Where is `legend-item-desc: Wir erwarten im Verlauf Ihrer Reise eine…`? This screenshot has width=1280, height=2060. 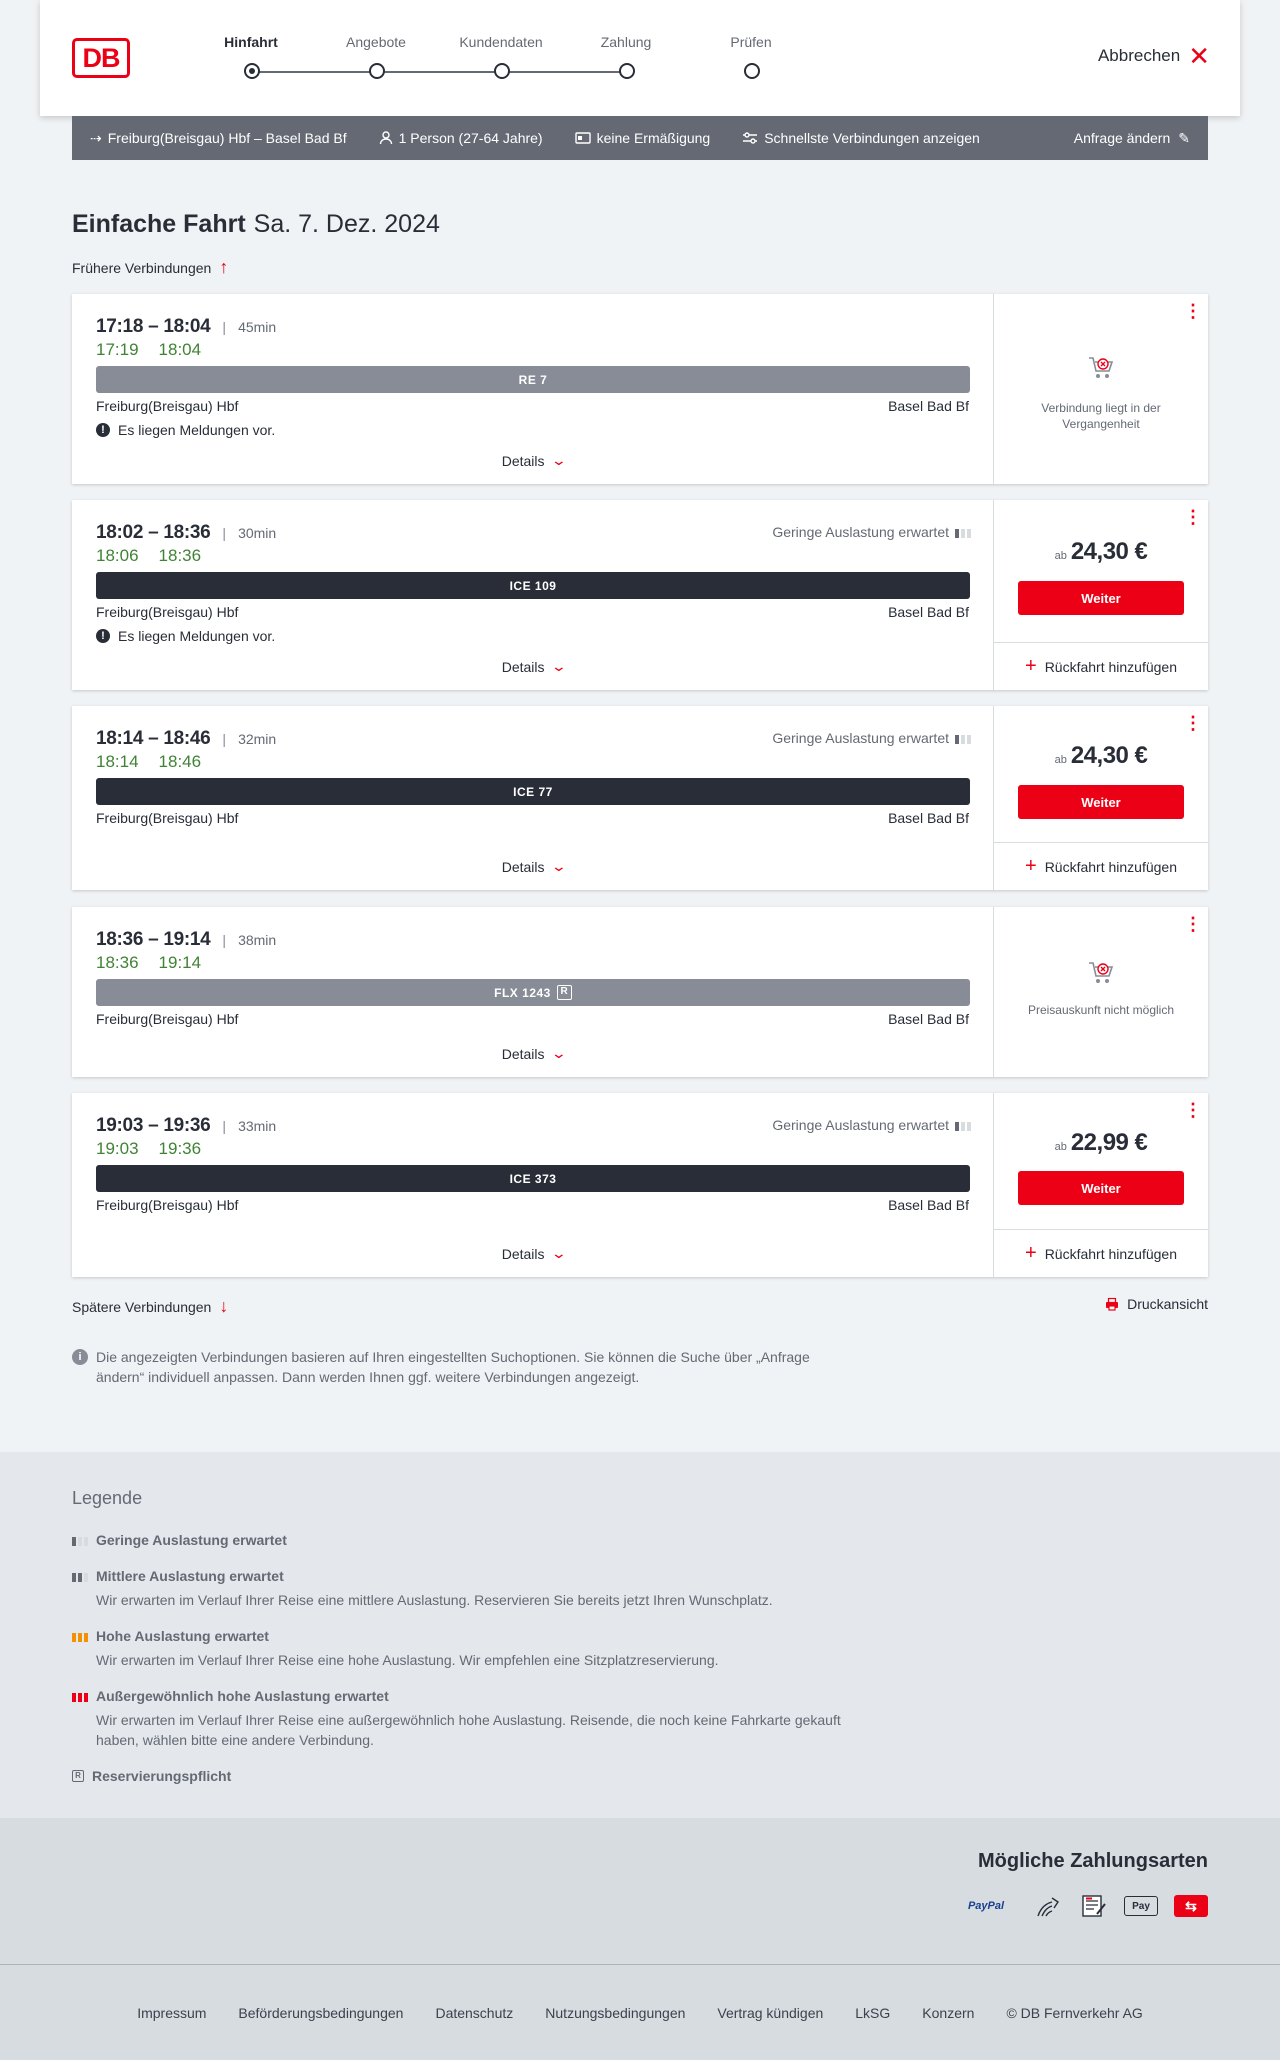
legend-item-desc: Wir erwarten im Verlauf Ihrer Reise eine… is located at coordinates (434, 1600).